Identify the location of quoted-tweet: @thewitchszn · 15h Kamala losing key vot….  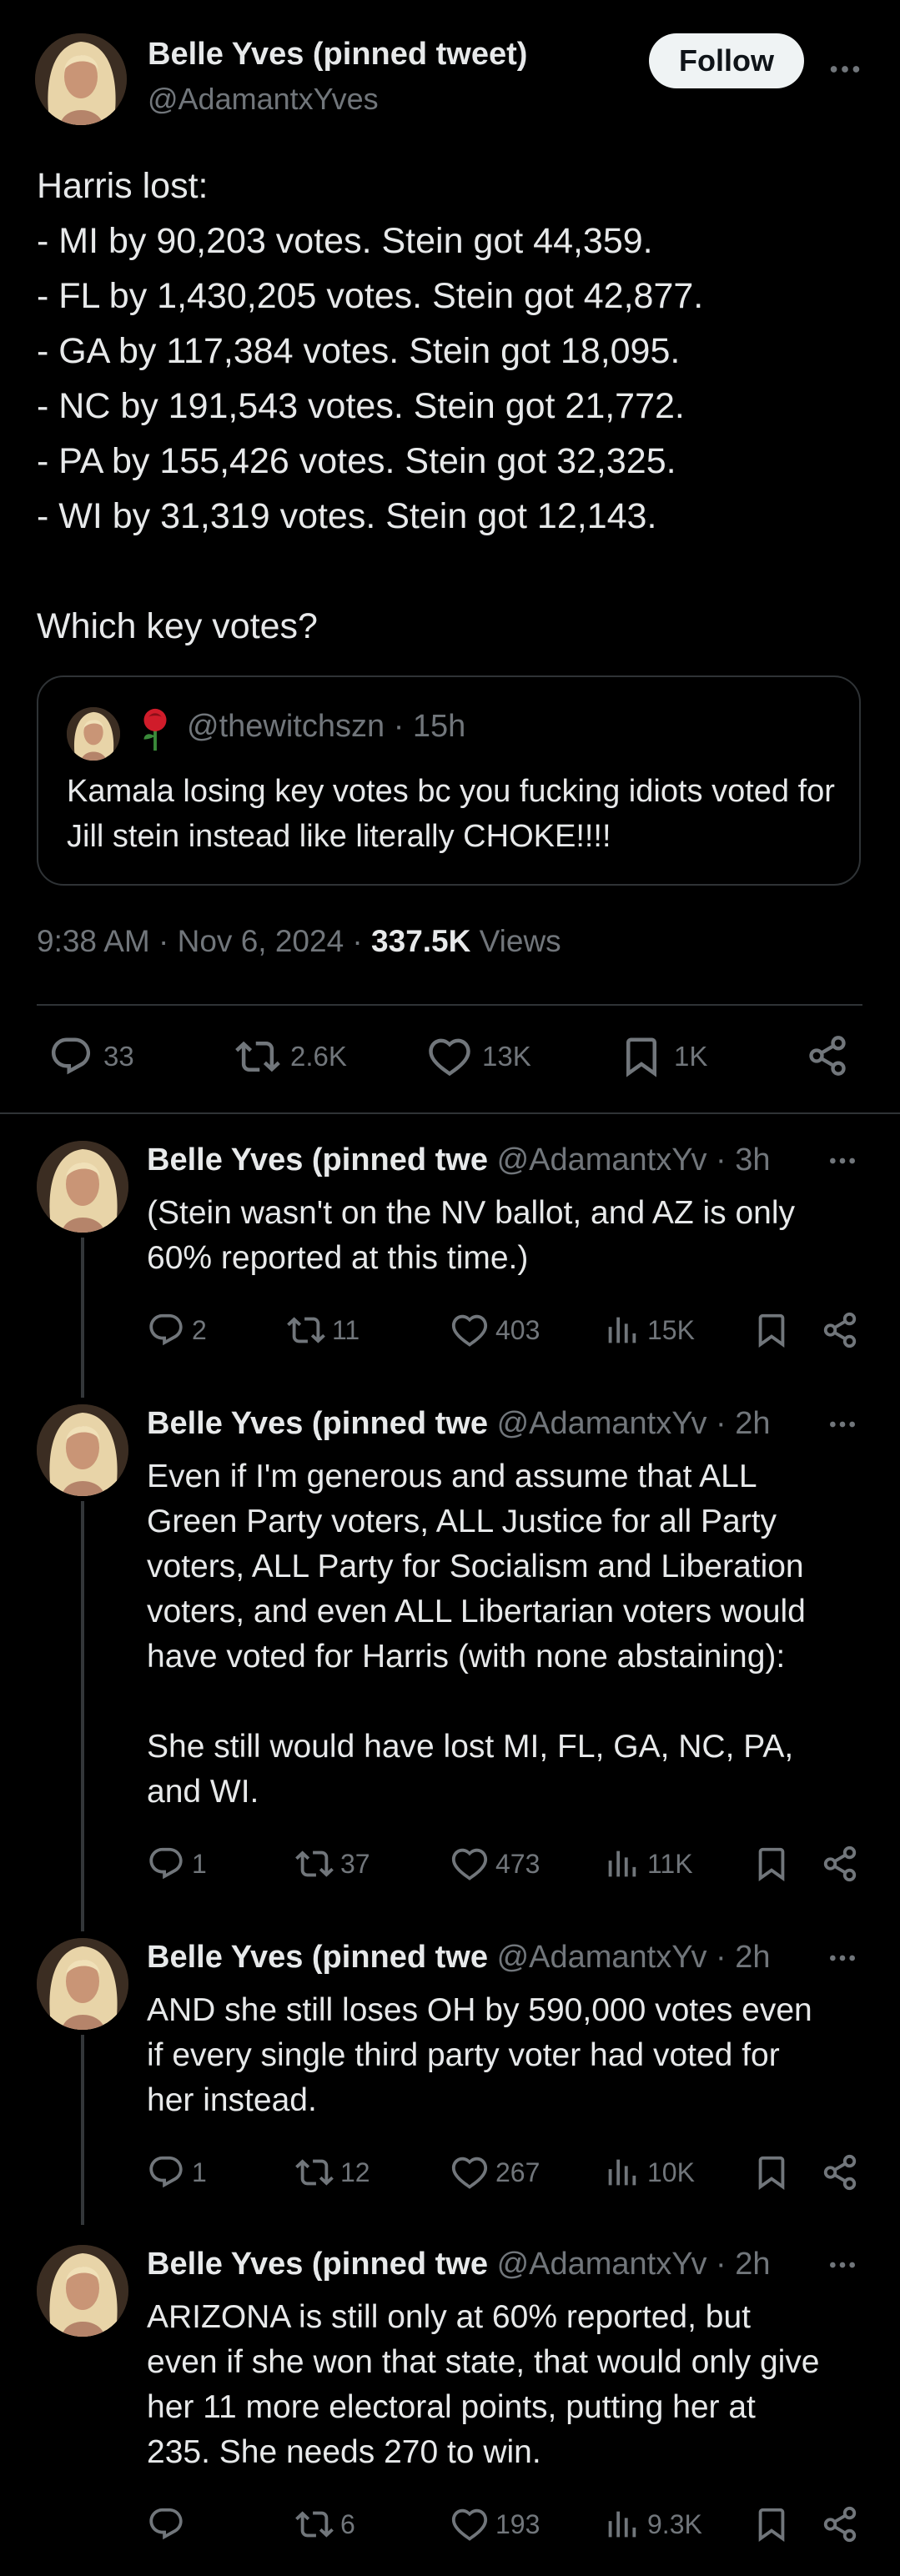
(449, 780).